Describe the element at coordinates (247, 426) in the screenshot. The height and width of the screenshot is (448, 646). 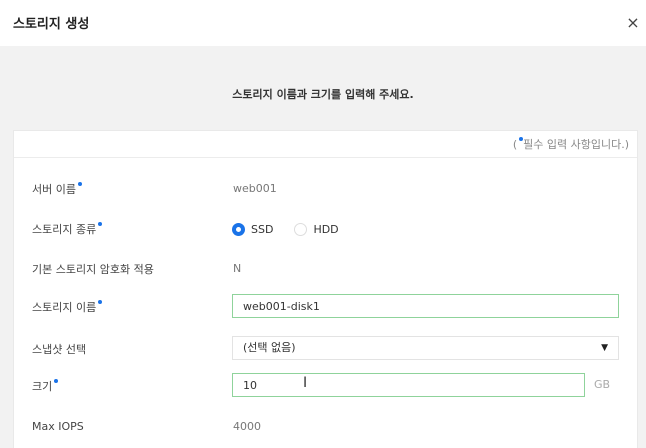
I see `max-iops-value: 4000` at that location.